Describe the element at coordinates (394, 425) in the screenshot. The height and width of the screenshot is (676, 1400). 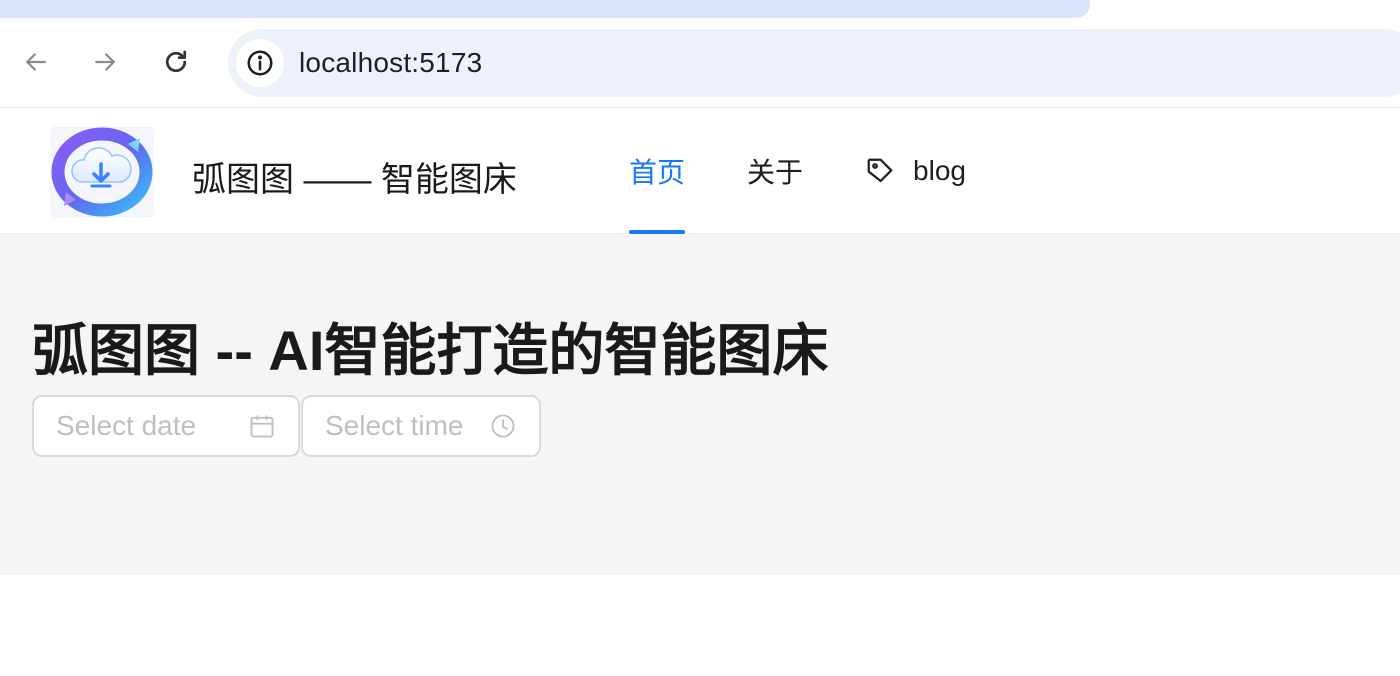
I see `time-picker-placeholder: Select time` at that location.